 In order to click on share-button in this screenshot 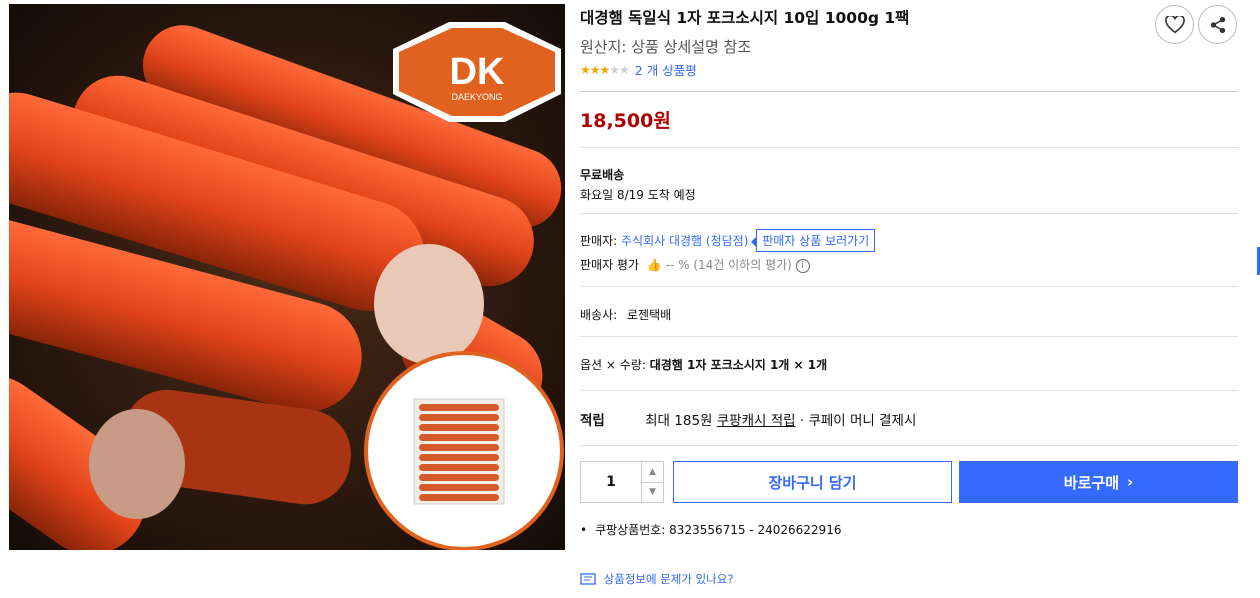, I will do `click(1217, 24)`.